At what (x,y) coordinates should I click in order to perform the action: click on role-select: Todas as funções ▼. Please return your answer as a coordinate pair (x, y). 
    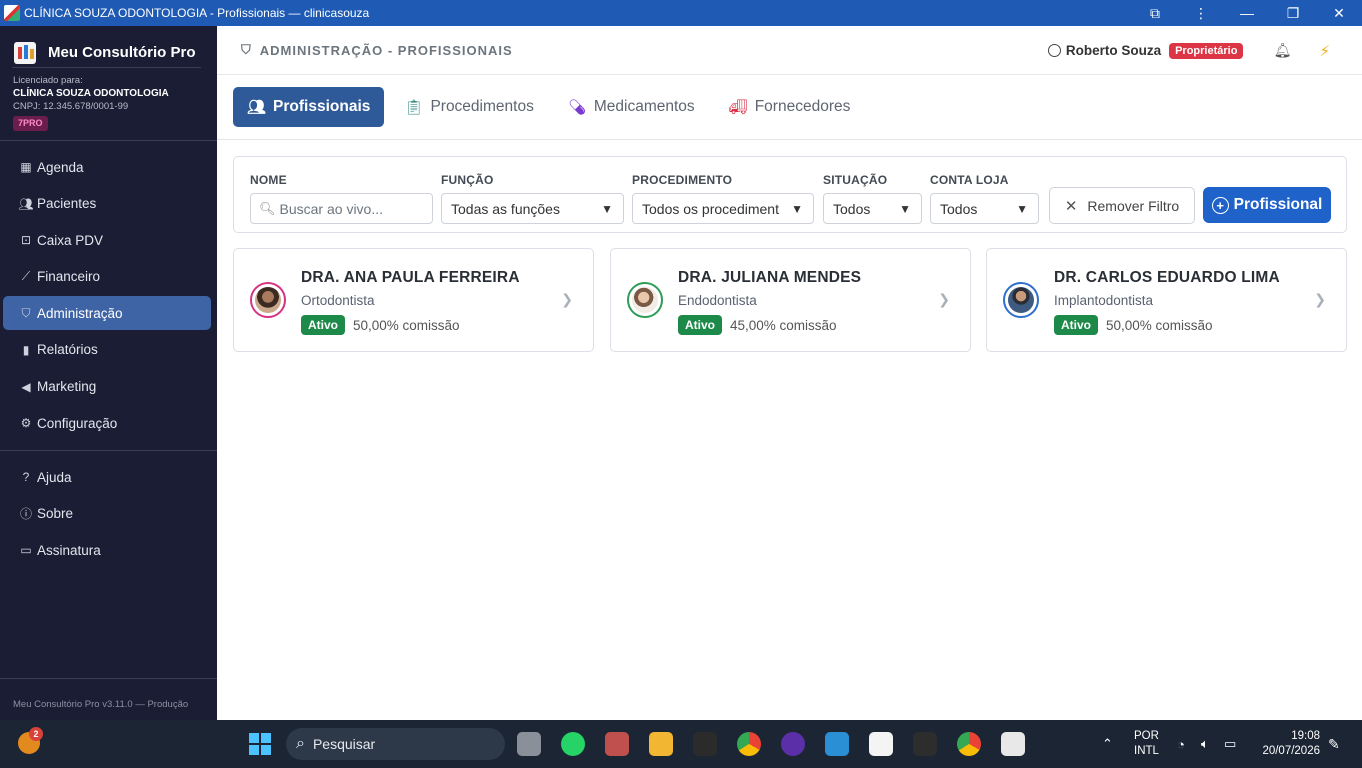
    Looking at the image, I should click on (532, 208).